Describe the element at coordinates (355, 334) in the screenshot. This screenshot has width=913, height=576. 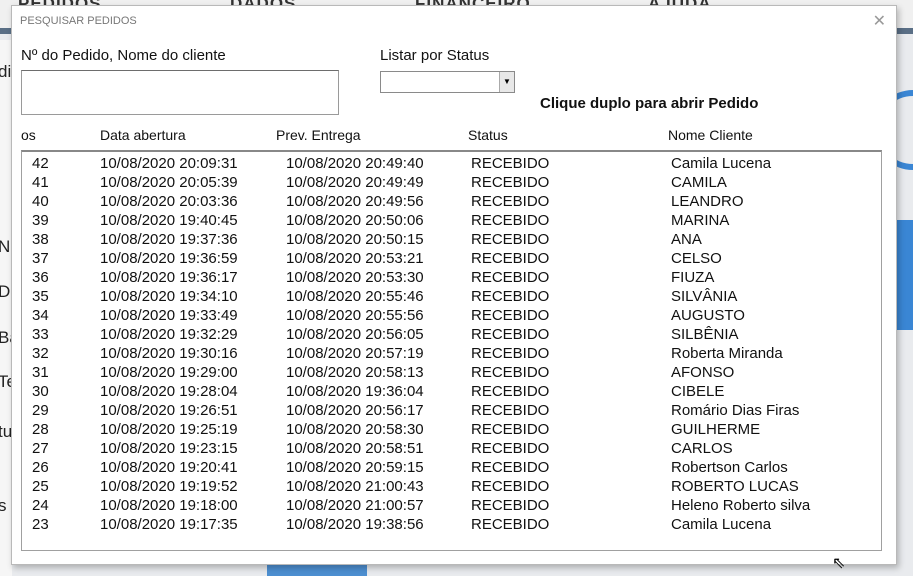
I see `cell-prev-entrega: 10/08/2020 20:56:05` at that location.